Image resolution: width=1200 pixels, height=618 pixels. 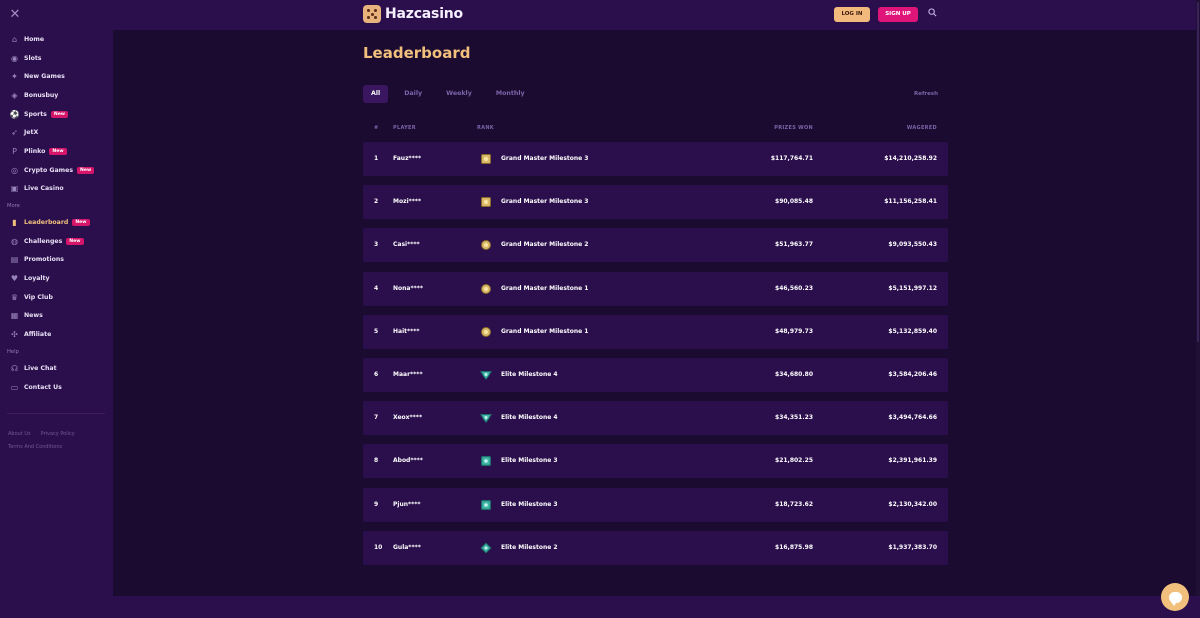 I want to click on elite-3-icon, so click(x=486, y=505).